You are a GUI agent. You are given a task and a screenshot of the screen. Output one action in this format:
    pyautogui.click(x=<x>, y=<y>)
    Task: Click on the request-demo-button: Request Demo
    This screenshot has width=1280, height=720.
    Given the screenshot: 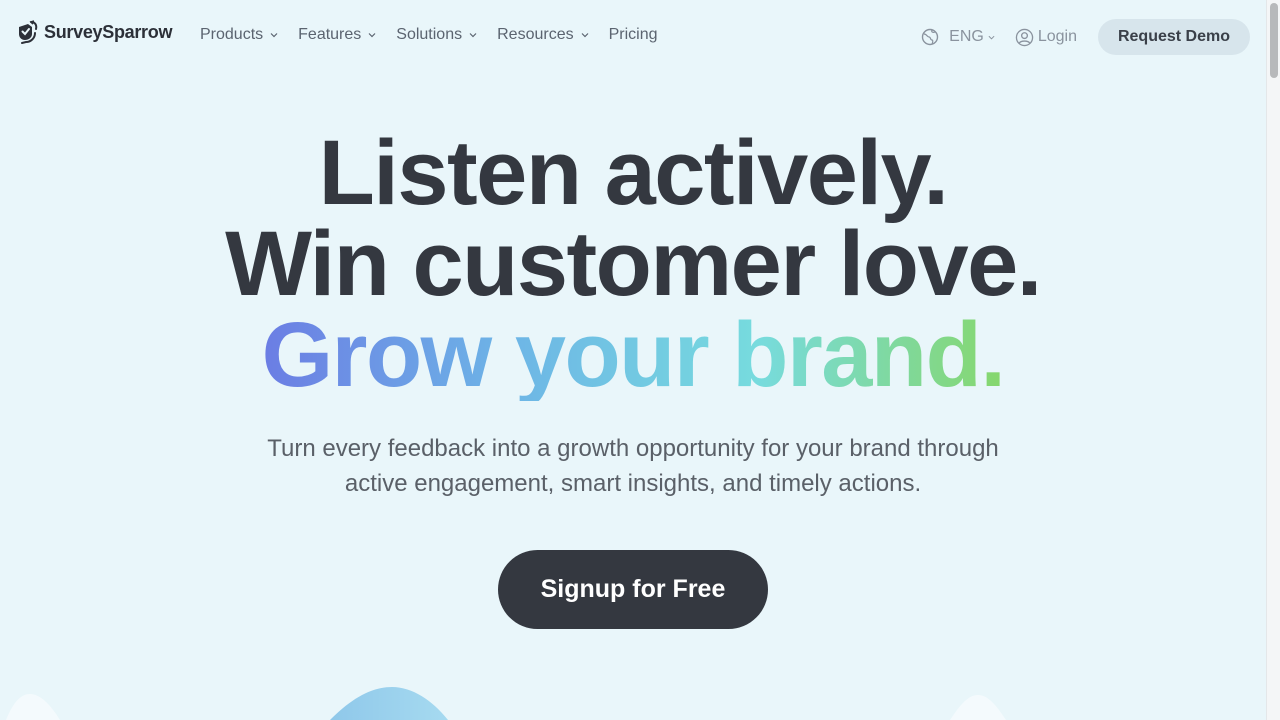 What is the action you would take?
    pyautogui.click(x=1173, y=37)
    